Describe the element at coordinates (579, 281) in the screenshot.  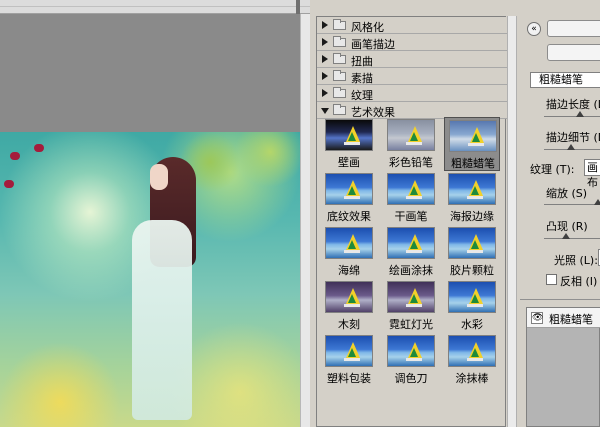
I see `invert-label: 反相 (I)` at that location.